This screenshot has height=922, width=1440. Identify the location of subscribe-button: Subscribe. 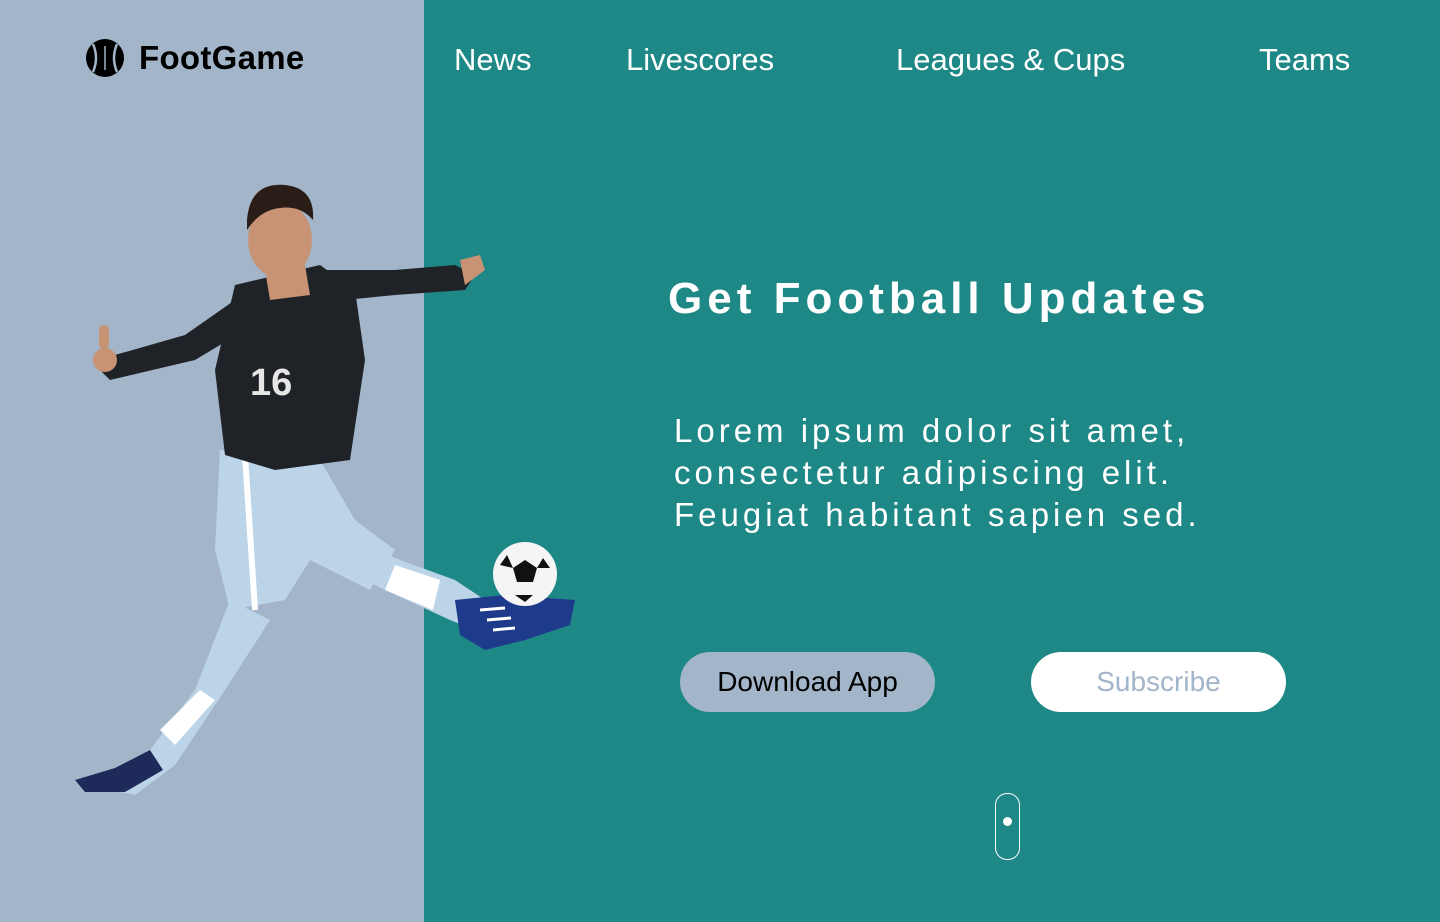
(1158, 682).